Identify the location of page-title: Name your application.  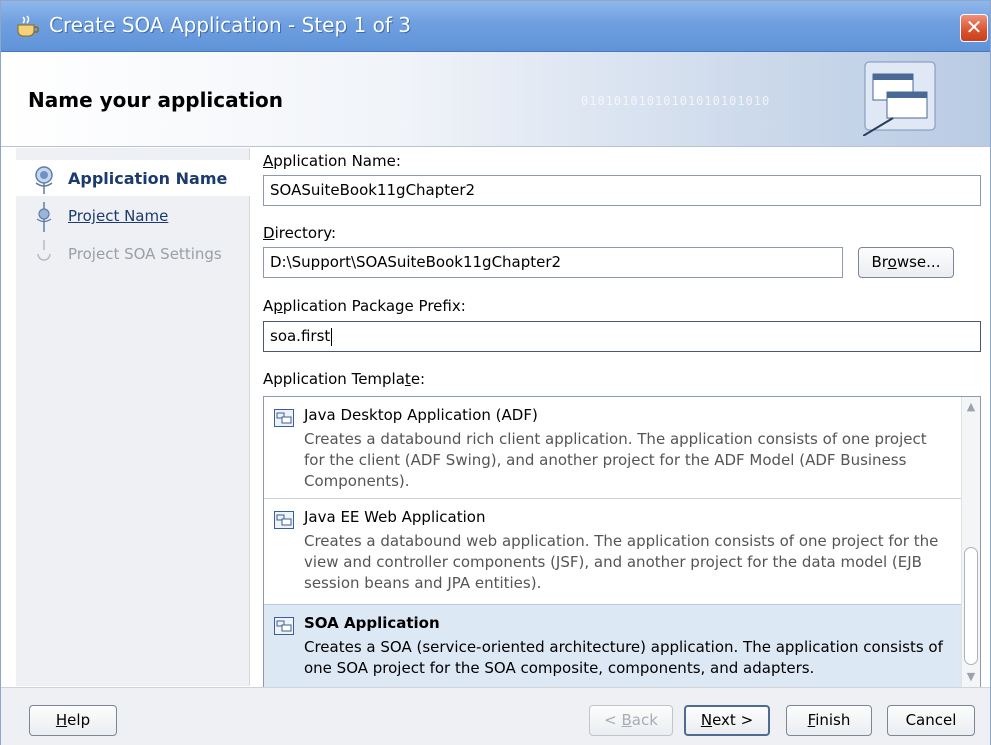
(156, 100).